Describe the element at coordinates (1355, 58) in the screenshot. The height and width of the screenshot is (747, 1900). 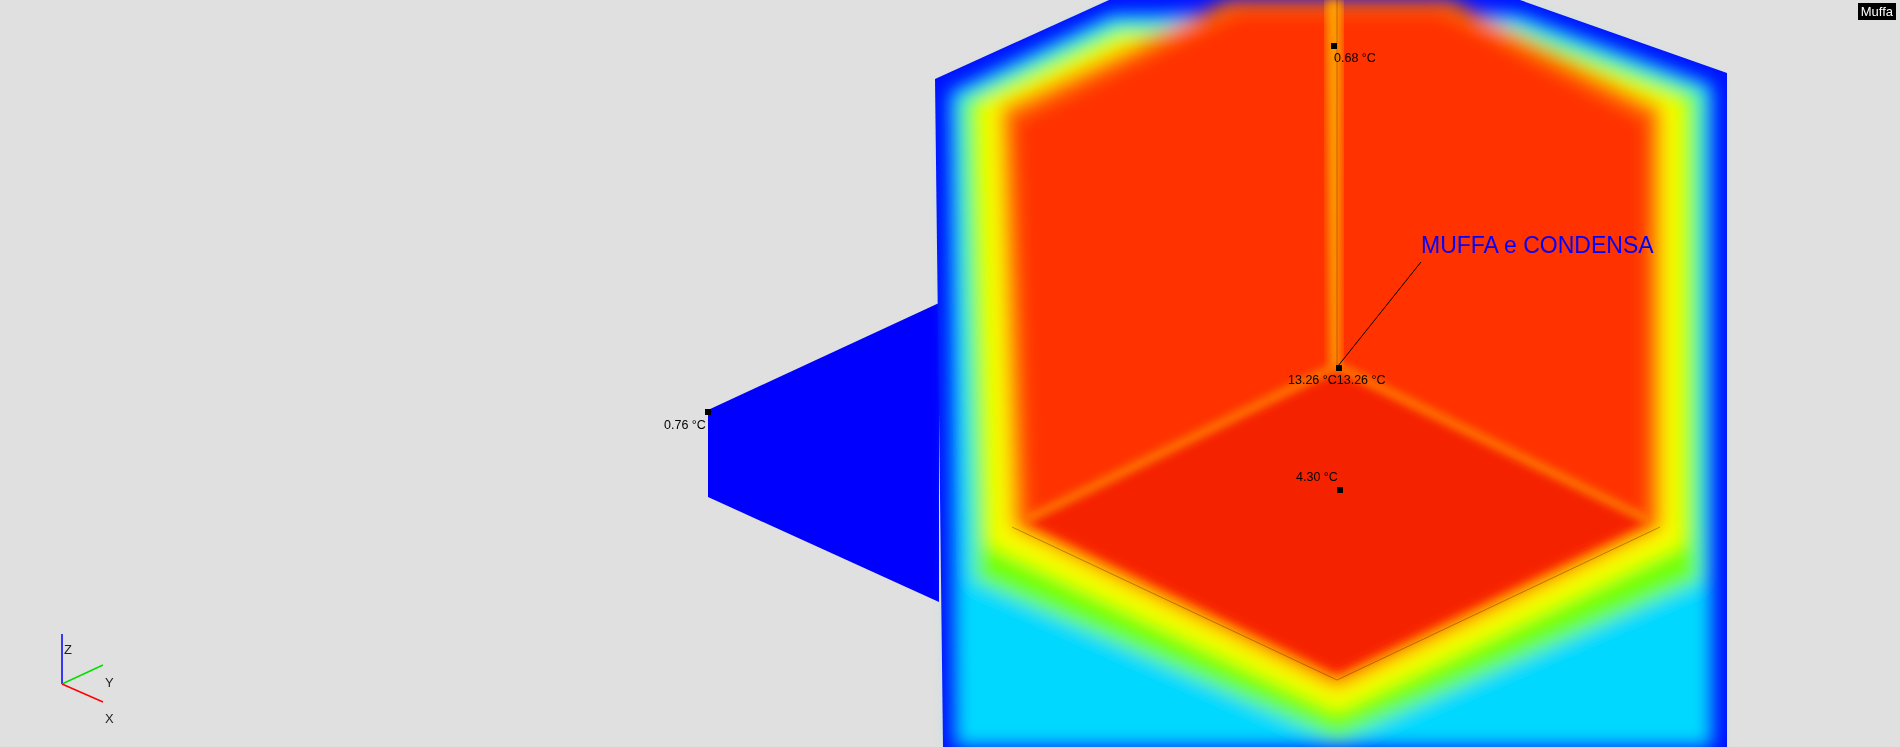
I see `temperature-label: 0.68 °C` at that location.